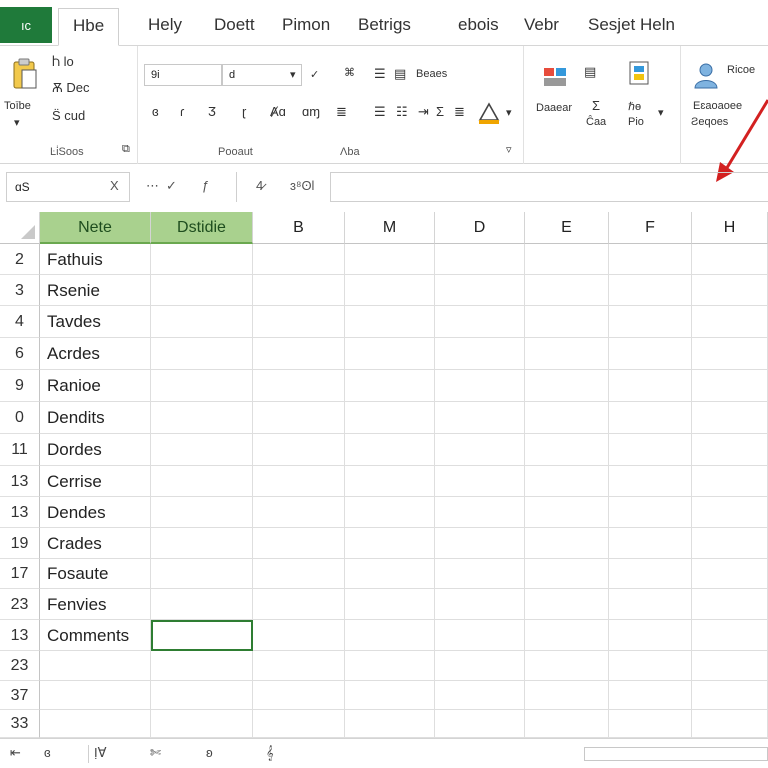 This screenshot has width=768, height=768. Describe the element at coordinates (20, 543) in the screenshot. I see `row-header: 19` at that location.